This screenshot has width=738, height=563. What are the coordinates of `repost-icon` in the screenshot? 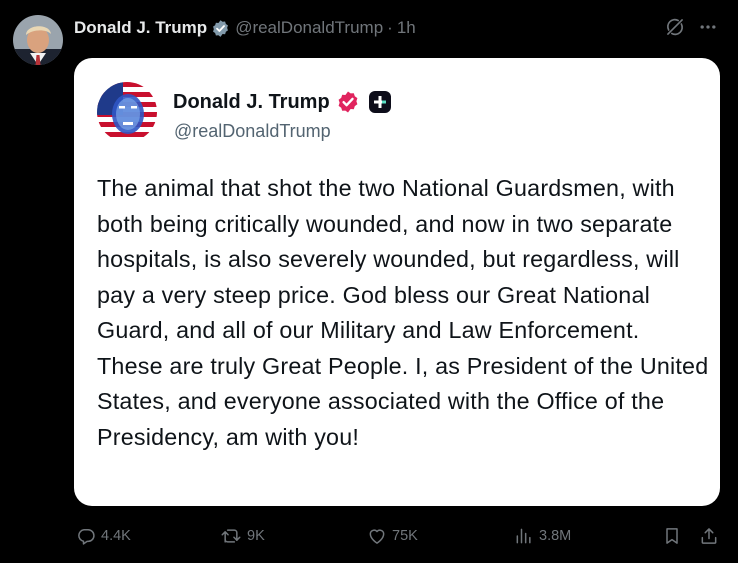 It's located at (231, 536).